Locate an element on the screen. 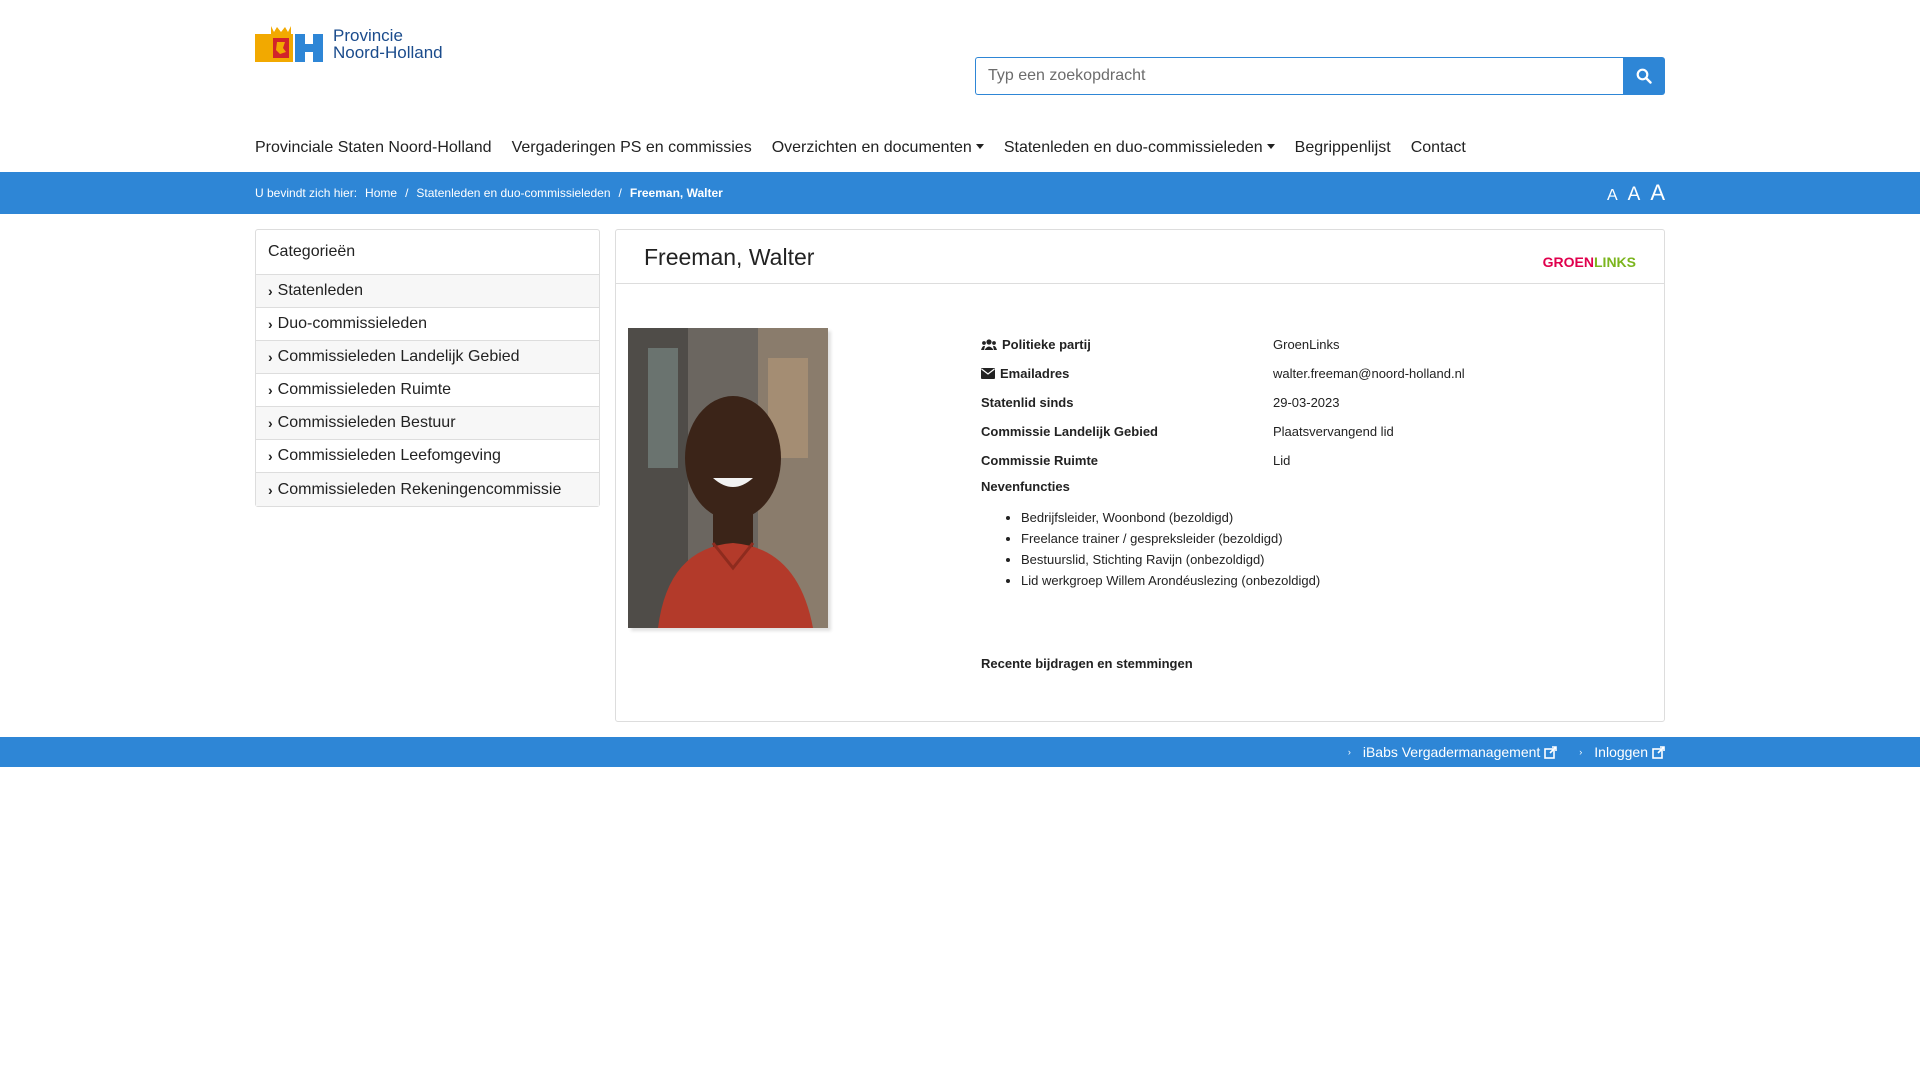 The width and height of the screenshot is (1920, 1080). search-icon is located at coordinates (1644, 76).